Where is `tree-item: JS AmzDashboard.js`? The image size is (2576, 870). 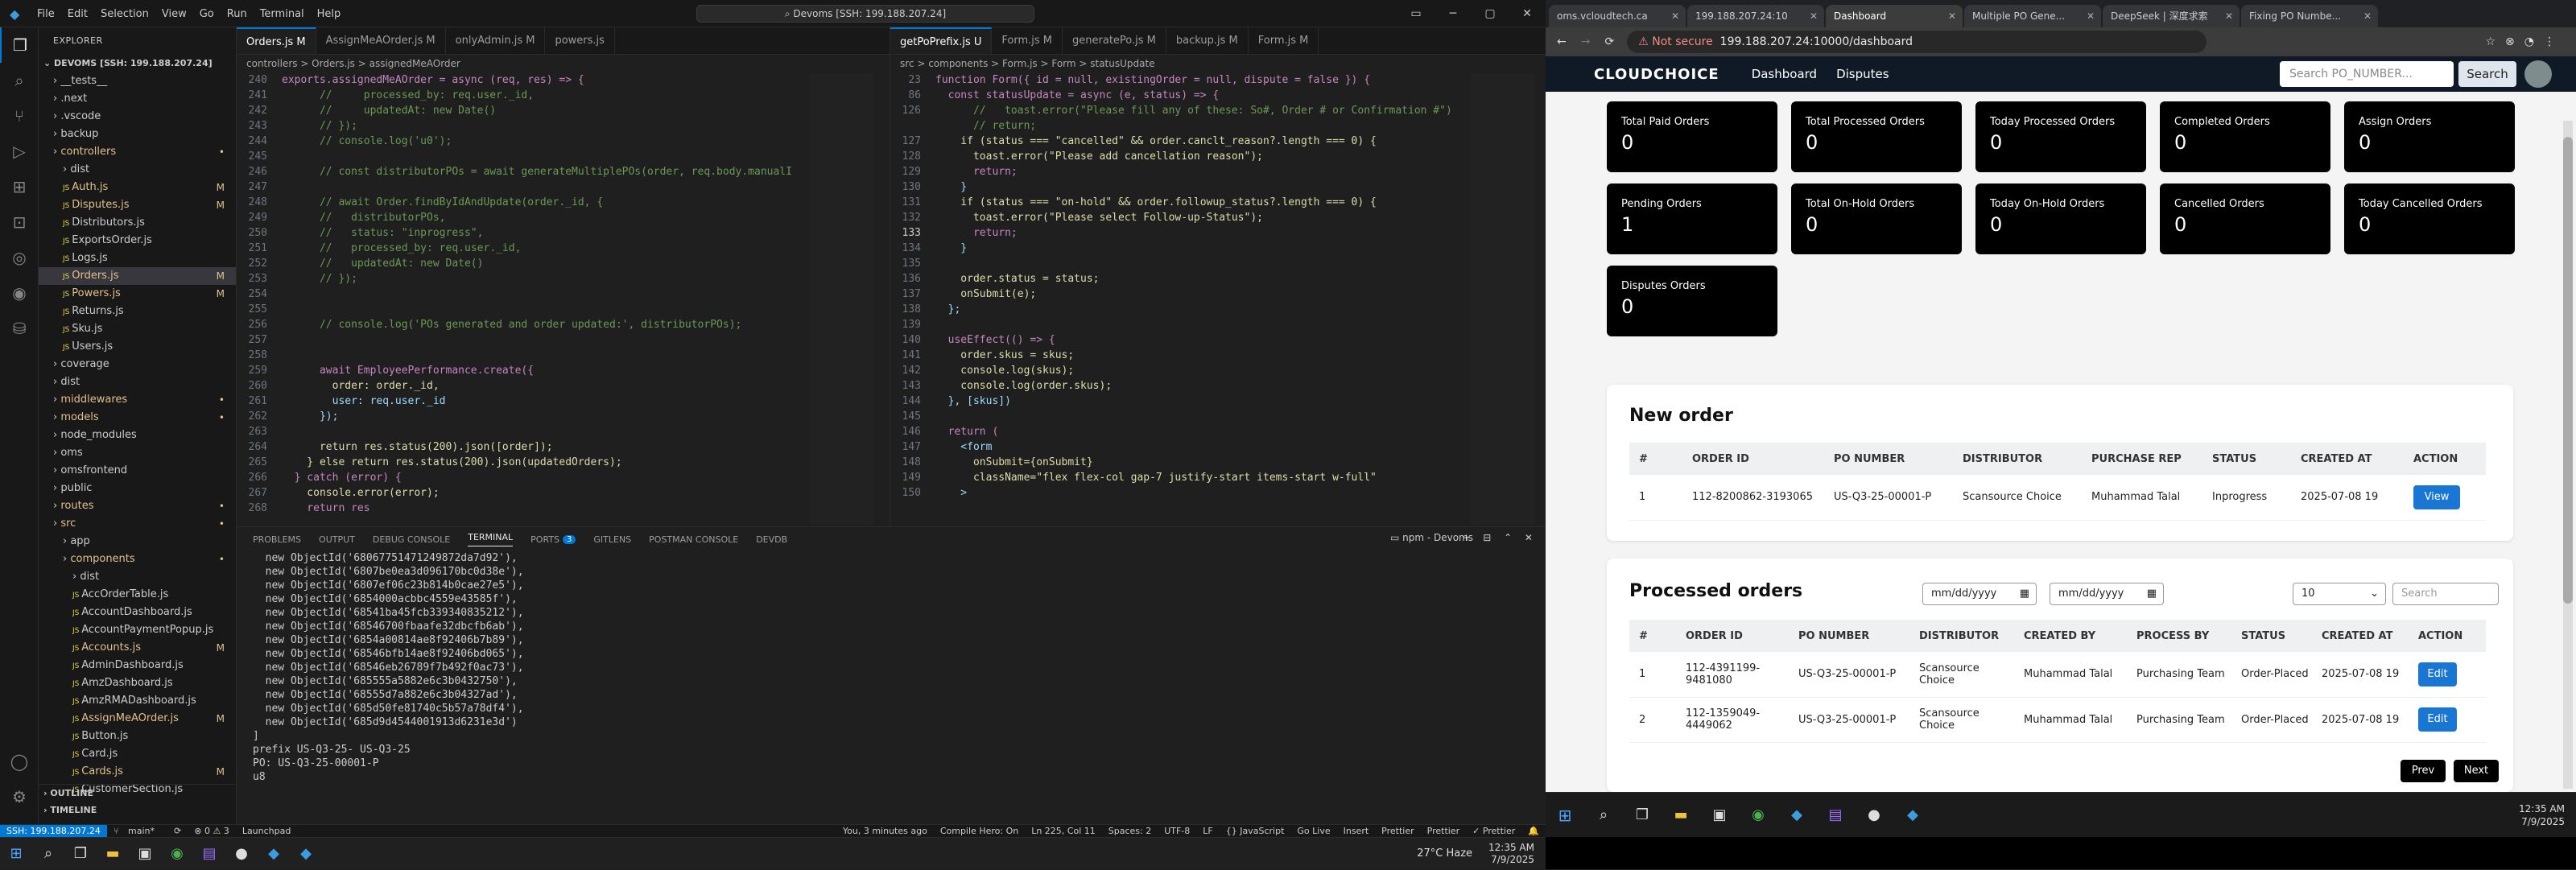
tree-item: JS AmzDashboard.js is located at coordinates (137, 683).